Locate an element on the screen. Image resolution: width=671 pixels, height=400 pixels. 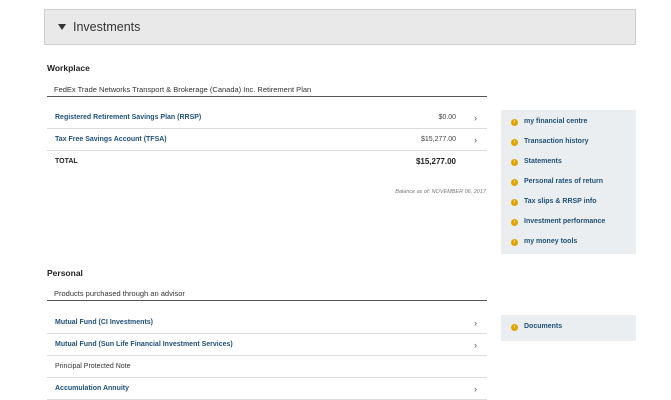
sidebar-link-money-tools: › my money tools is located at coordinates (568, 242).